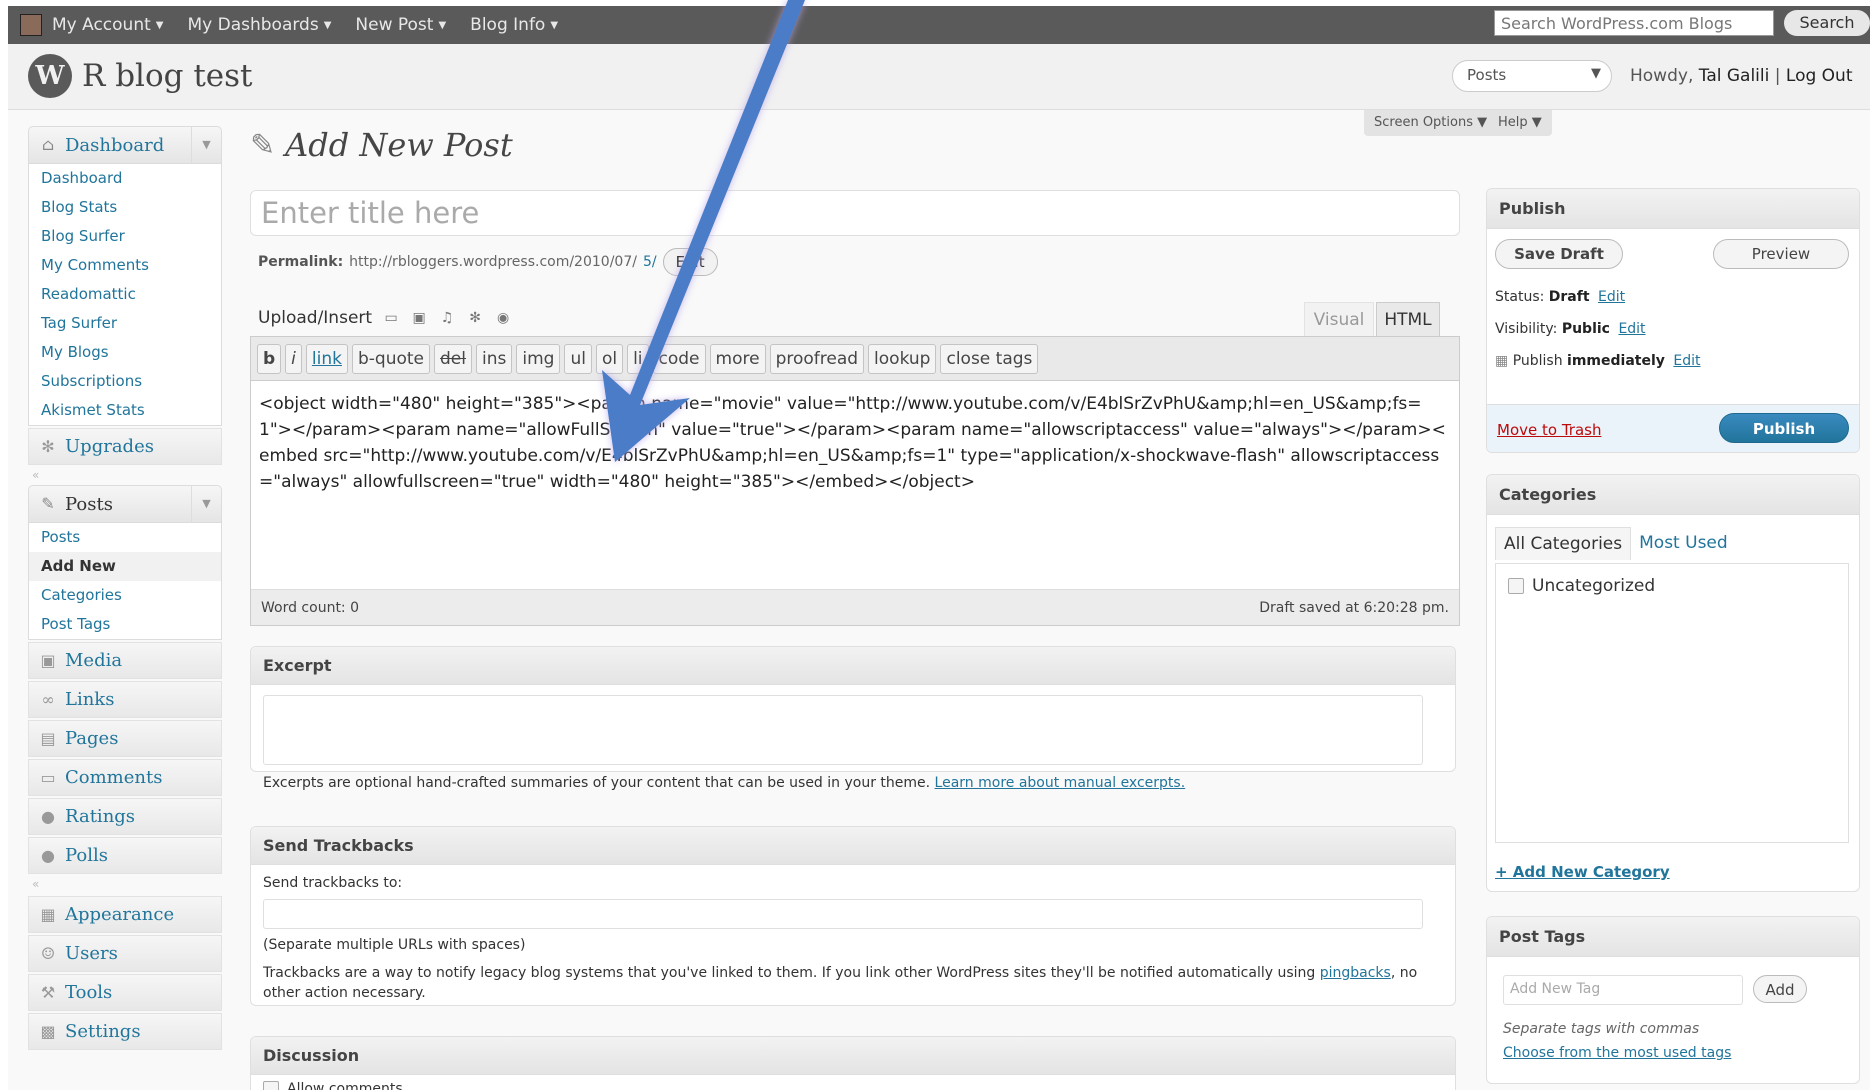 This screenshot has width=1870, height=1090. Describe the element at coordinates (1734, 76) in the screenshot. I see `user-name-link: Tal Galili` at that location.